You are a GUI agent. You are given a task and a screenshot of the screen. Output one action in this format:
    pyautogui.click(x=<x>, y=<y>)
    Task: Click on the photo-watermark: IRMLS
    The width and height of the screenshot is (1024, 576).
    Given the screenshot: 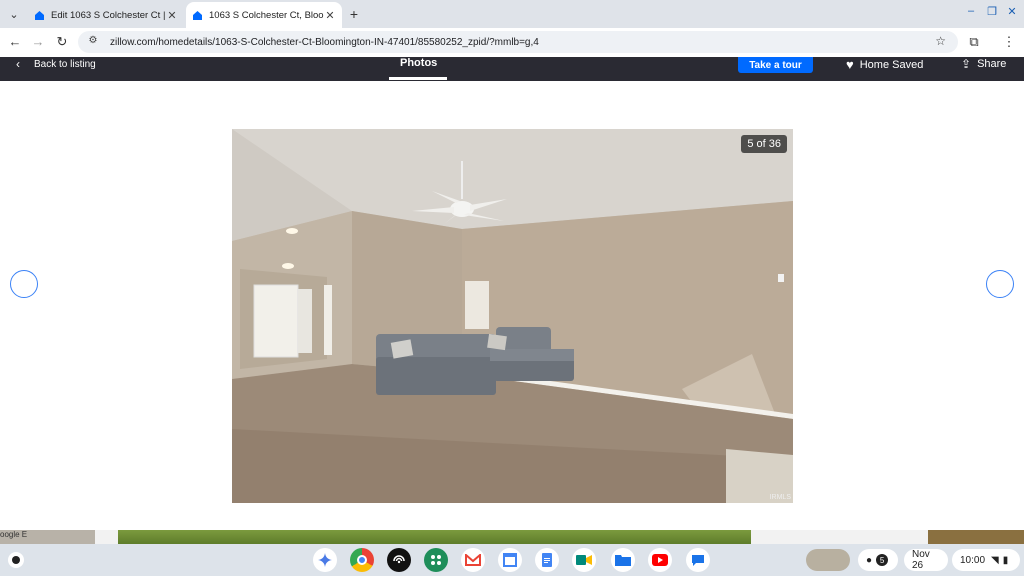 What is the action you would take?
    pyautogui.click(x=780, y=497)
    